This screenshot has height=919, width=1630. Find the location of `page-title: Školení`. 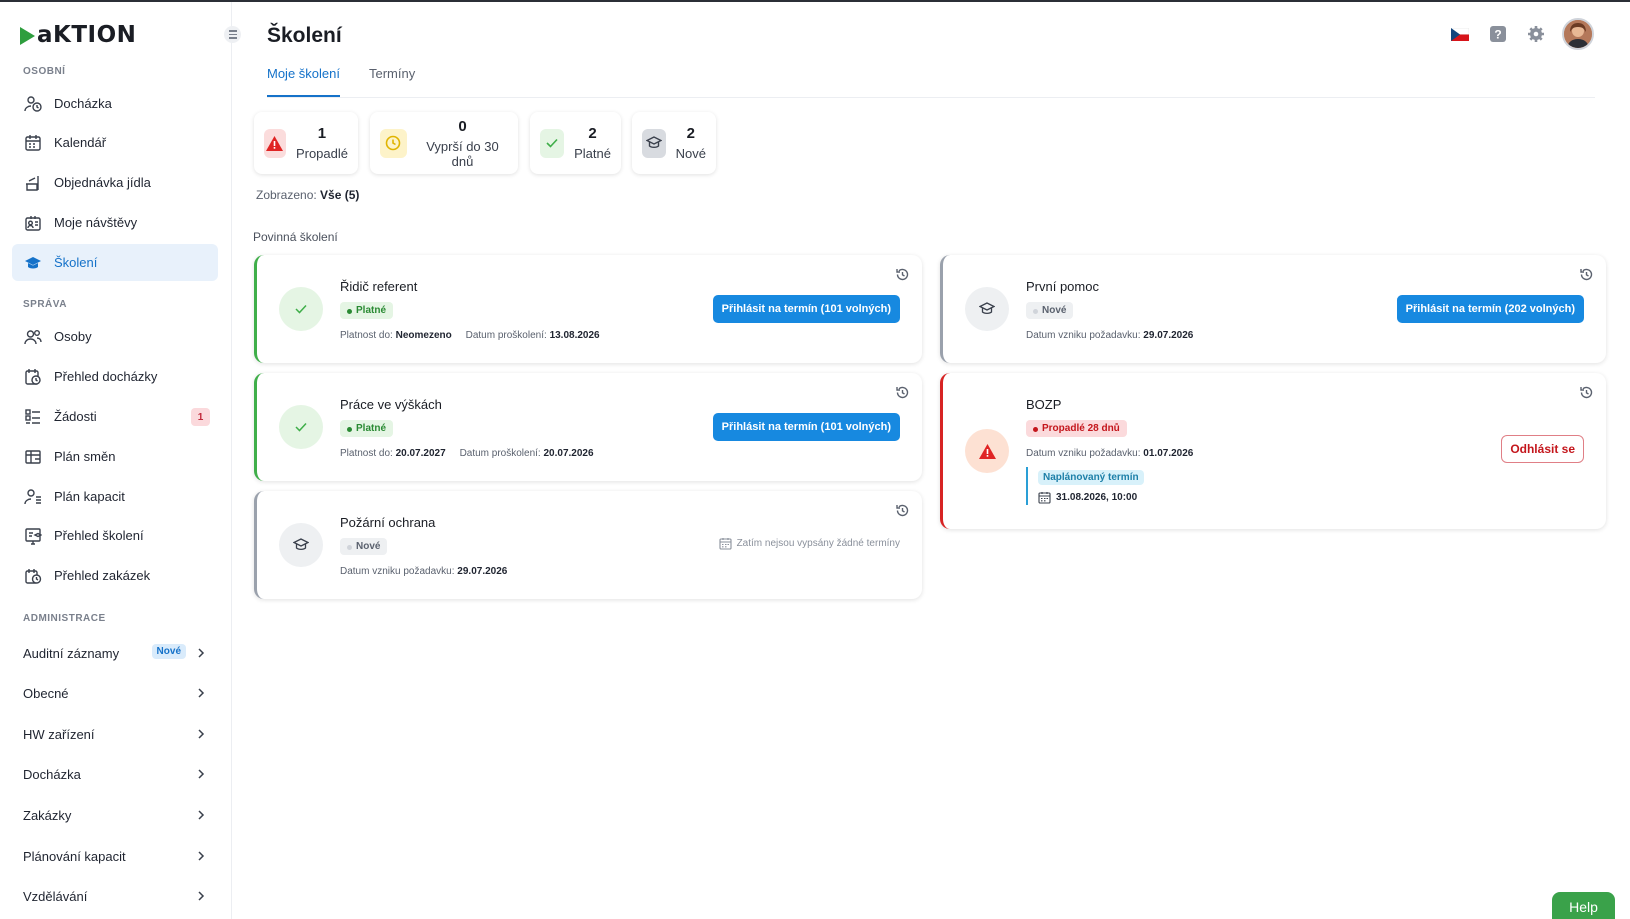

page-title: Školení is located at coordinates (304, 35).